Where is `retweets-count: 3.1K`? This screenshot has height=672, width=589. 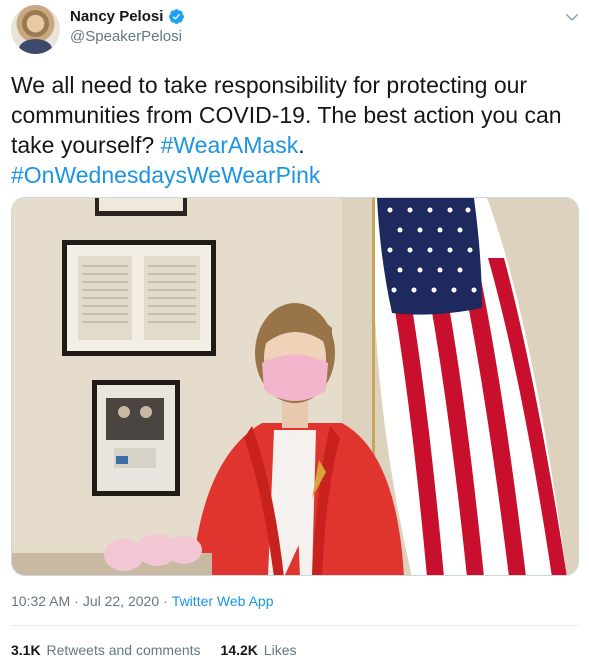
retweets-count: 3.1K is located at coordinates (26, 650).